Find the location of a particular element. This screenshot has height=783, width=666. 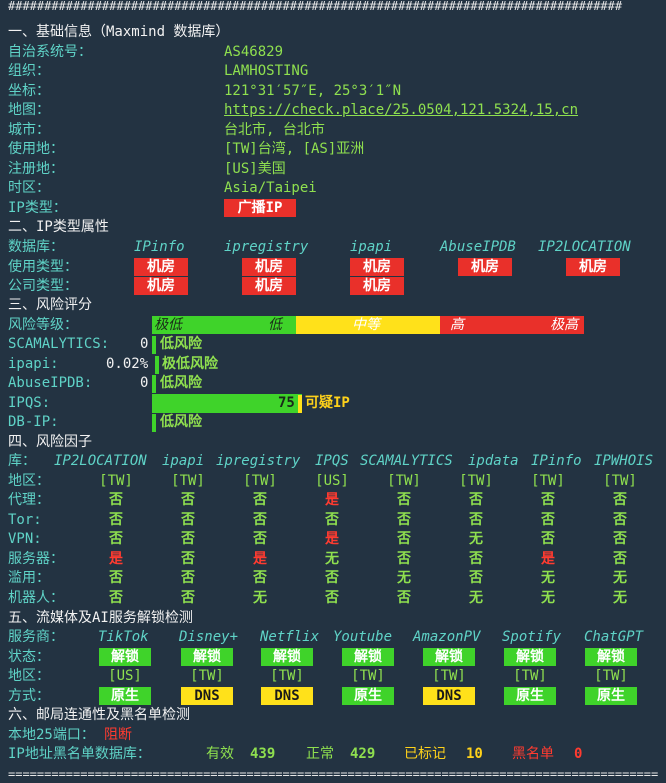

marked-value: 10 is located at coordinates (474, 754).